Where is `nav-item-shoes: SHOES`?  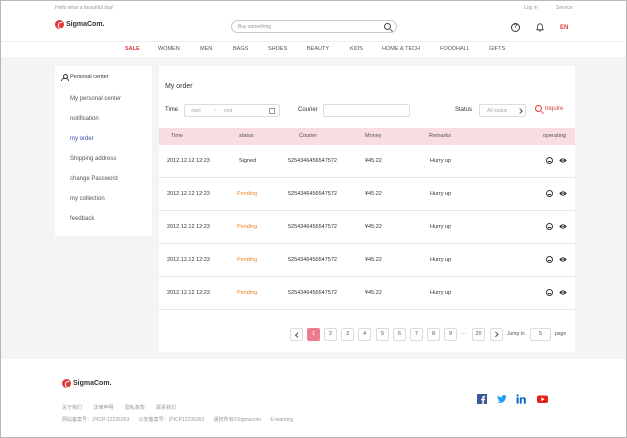 nav-item-shoes: SHOES is located at coordinates (277, 49).